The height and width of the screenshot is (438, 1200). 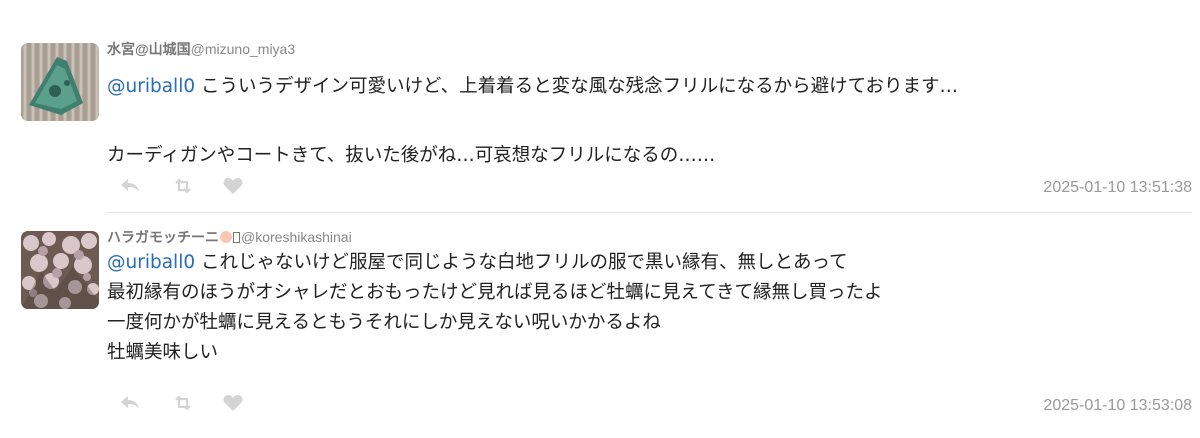 I want to click on screen-name: @mizuno_miya3, so click(x=243, y=49).